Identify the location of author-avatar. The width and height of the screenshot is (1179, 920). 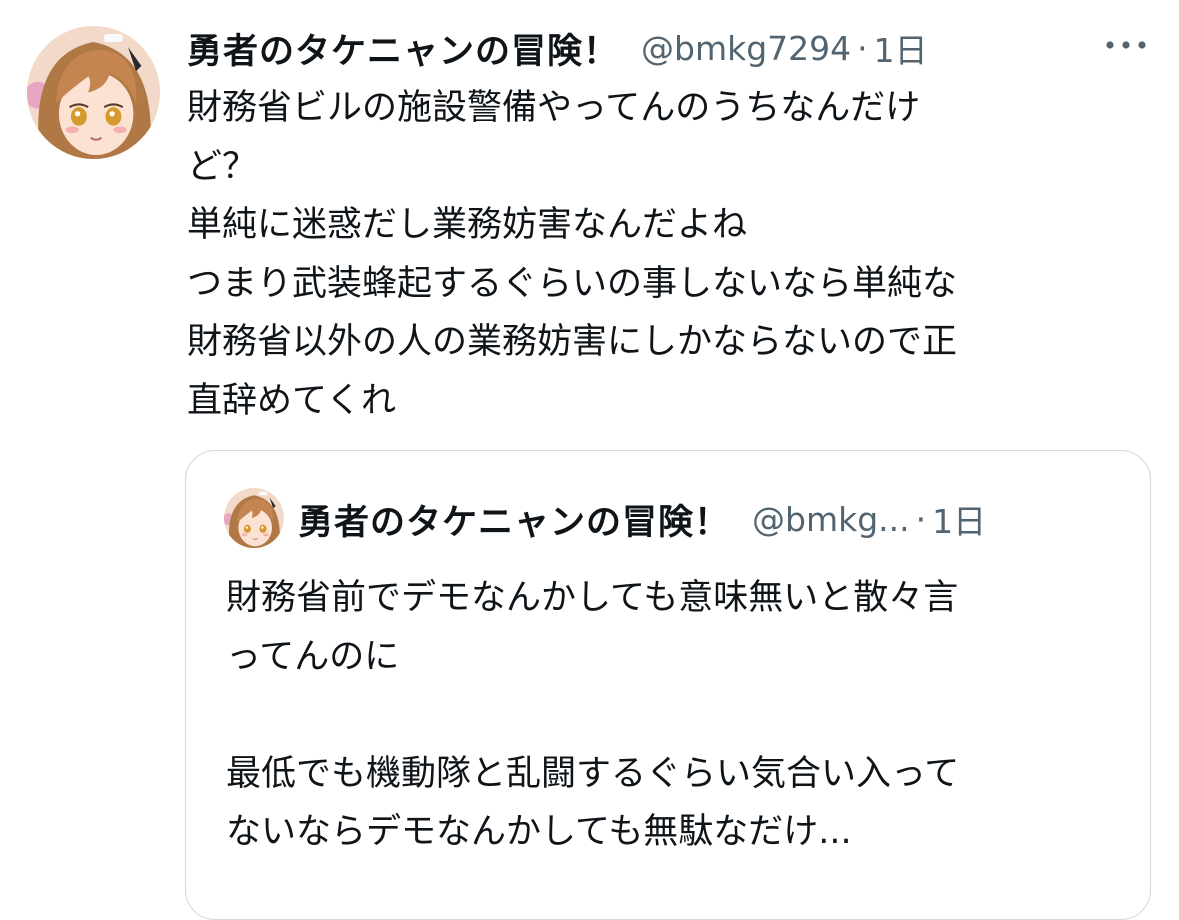
(93, 92).